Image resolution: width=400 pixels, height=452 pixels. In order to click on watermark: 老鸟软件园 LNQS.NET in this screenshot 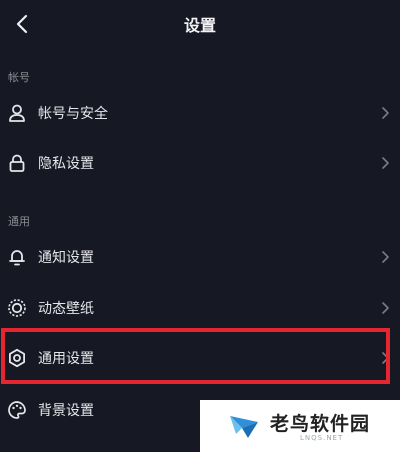, I will do `click(300, 426)`.